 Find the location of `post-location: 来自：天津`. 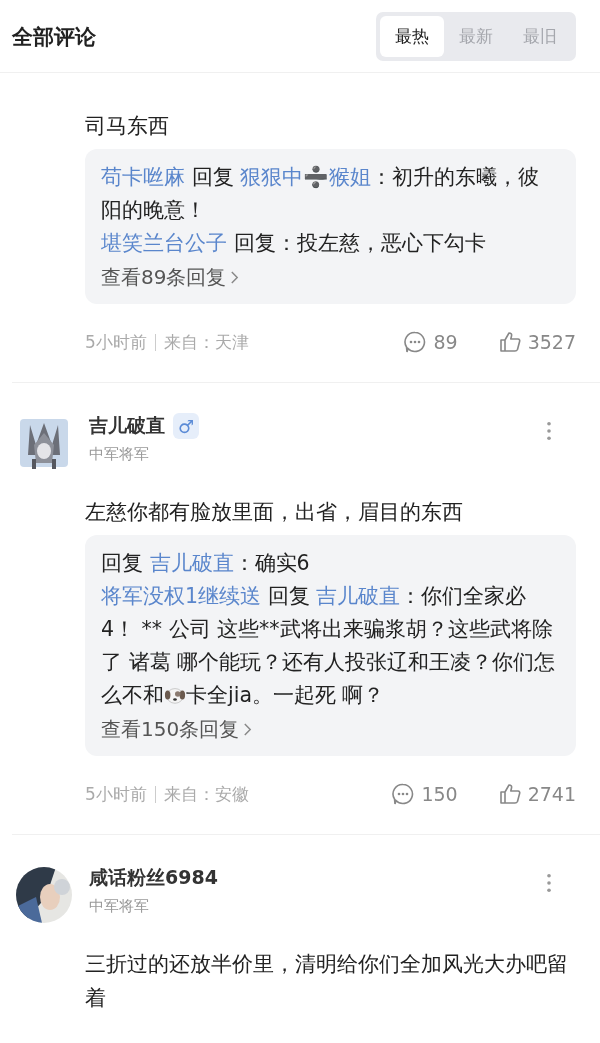

post-location: 来自：天津 is located at coordinates (206, 342).